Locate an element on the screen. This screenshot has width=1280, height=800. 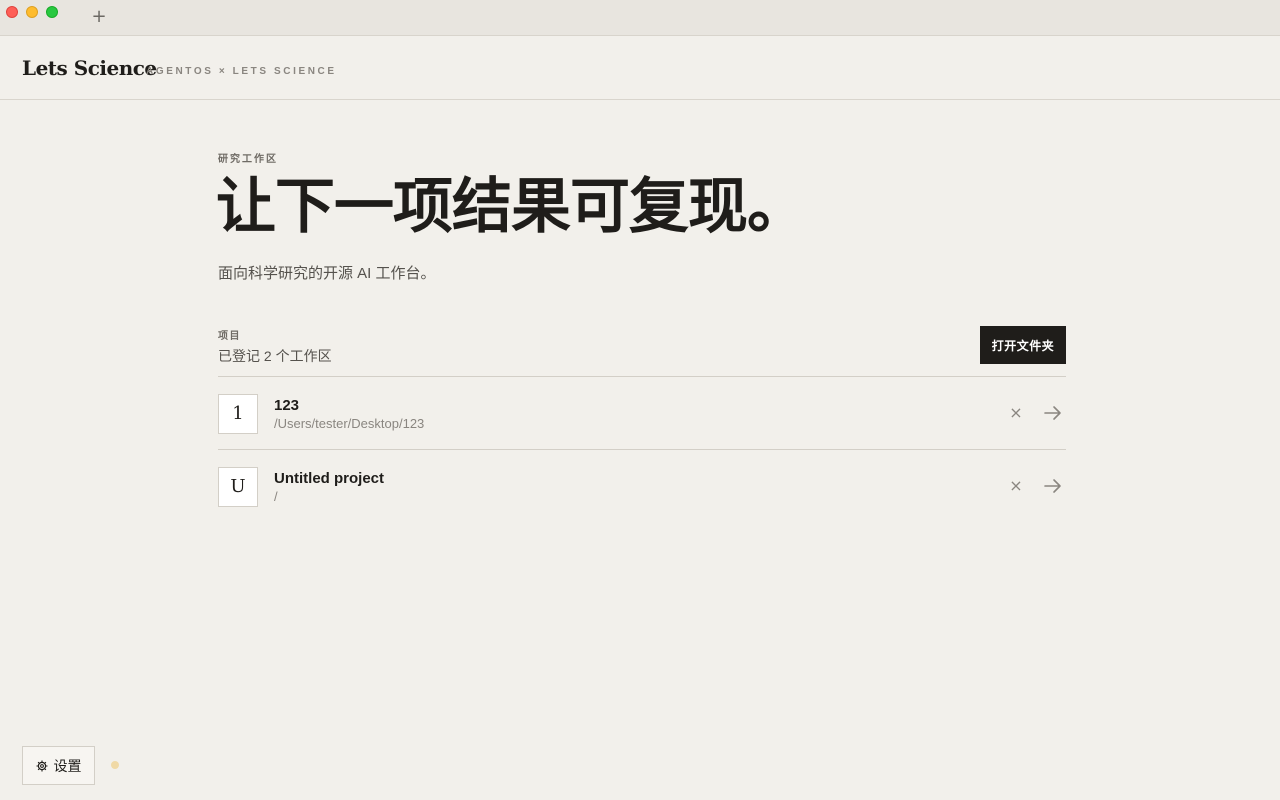
project-row: U Untitled project / × is located at coordinates (642, 486).